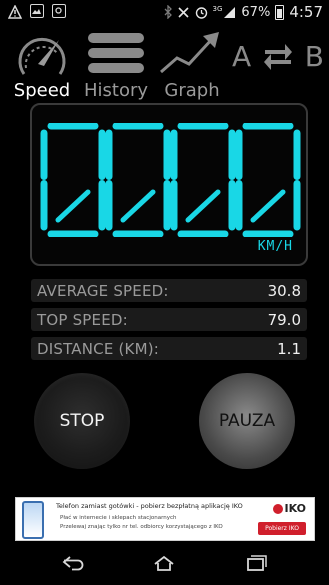  I want to click on status-bar: 3G 67% 4:57, so click(164, 12).